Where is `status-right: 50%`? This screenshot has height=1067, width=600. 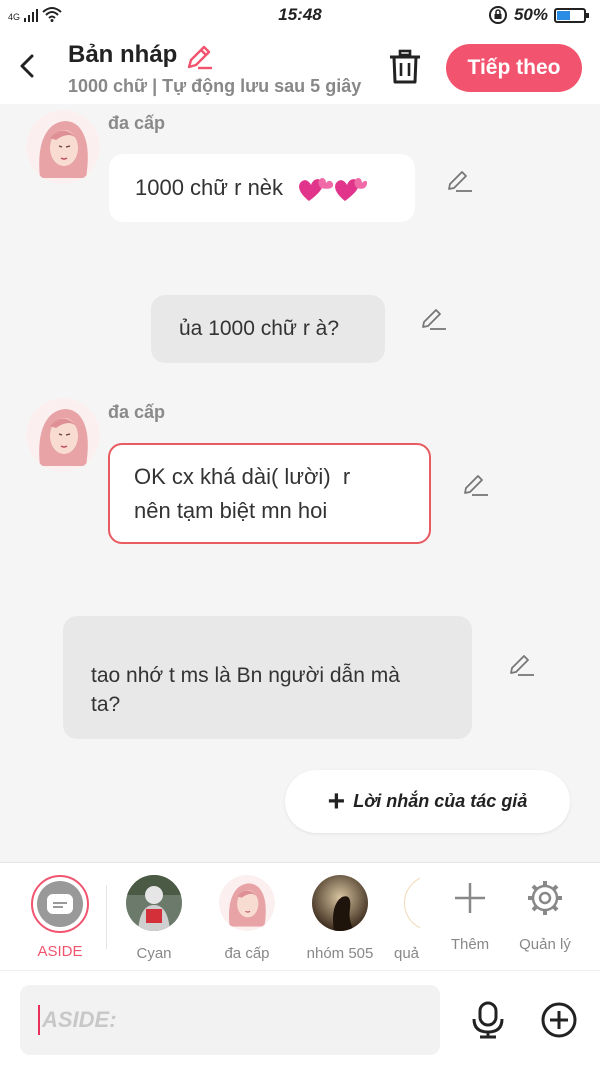
status-right: 50% is located at coordinates (538, 15).